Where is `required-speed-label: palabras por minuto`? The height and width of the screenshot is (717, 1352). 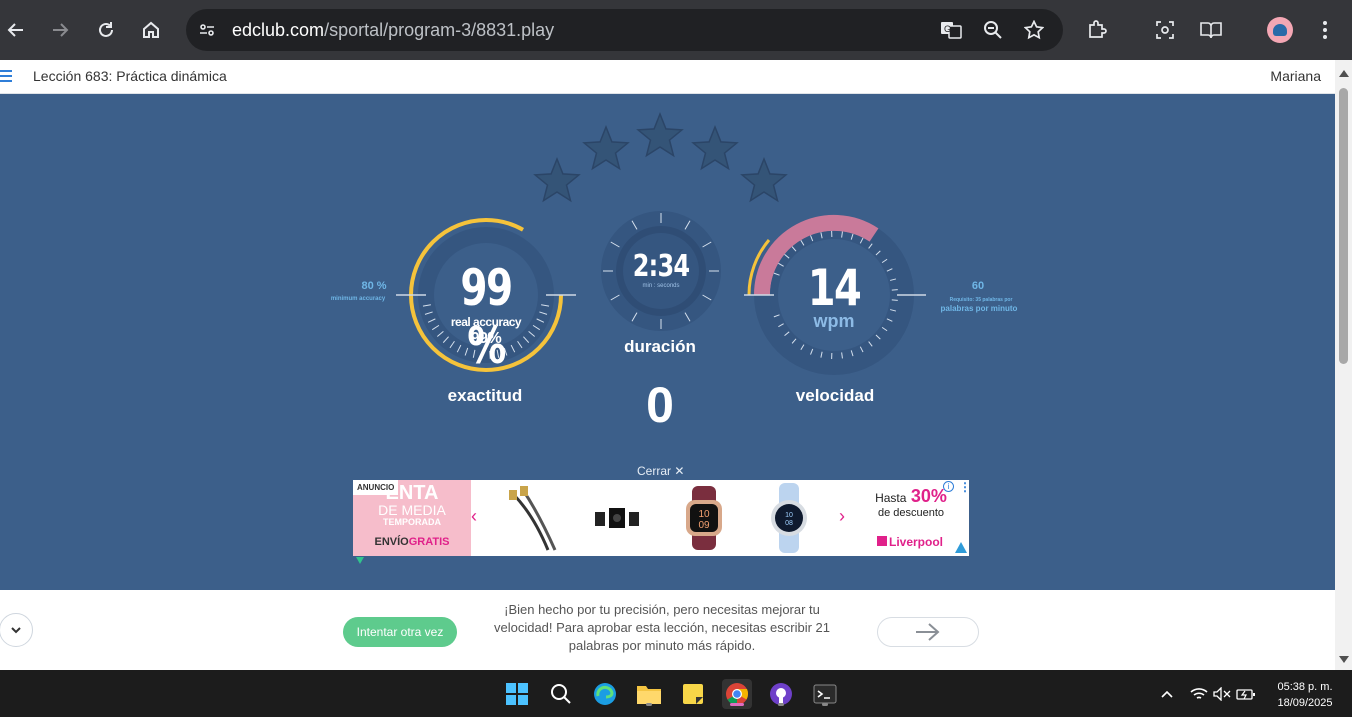
required-speed-label: palabras por minuto is located at coordinates (979, 308).